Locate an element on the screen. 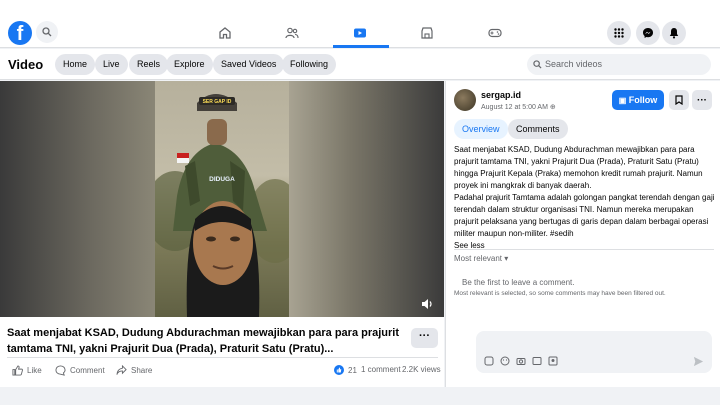 The height and width of the screenshot is (405, 720). search-placeholder: Search videos is located at coordinates (574, 64).